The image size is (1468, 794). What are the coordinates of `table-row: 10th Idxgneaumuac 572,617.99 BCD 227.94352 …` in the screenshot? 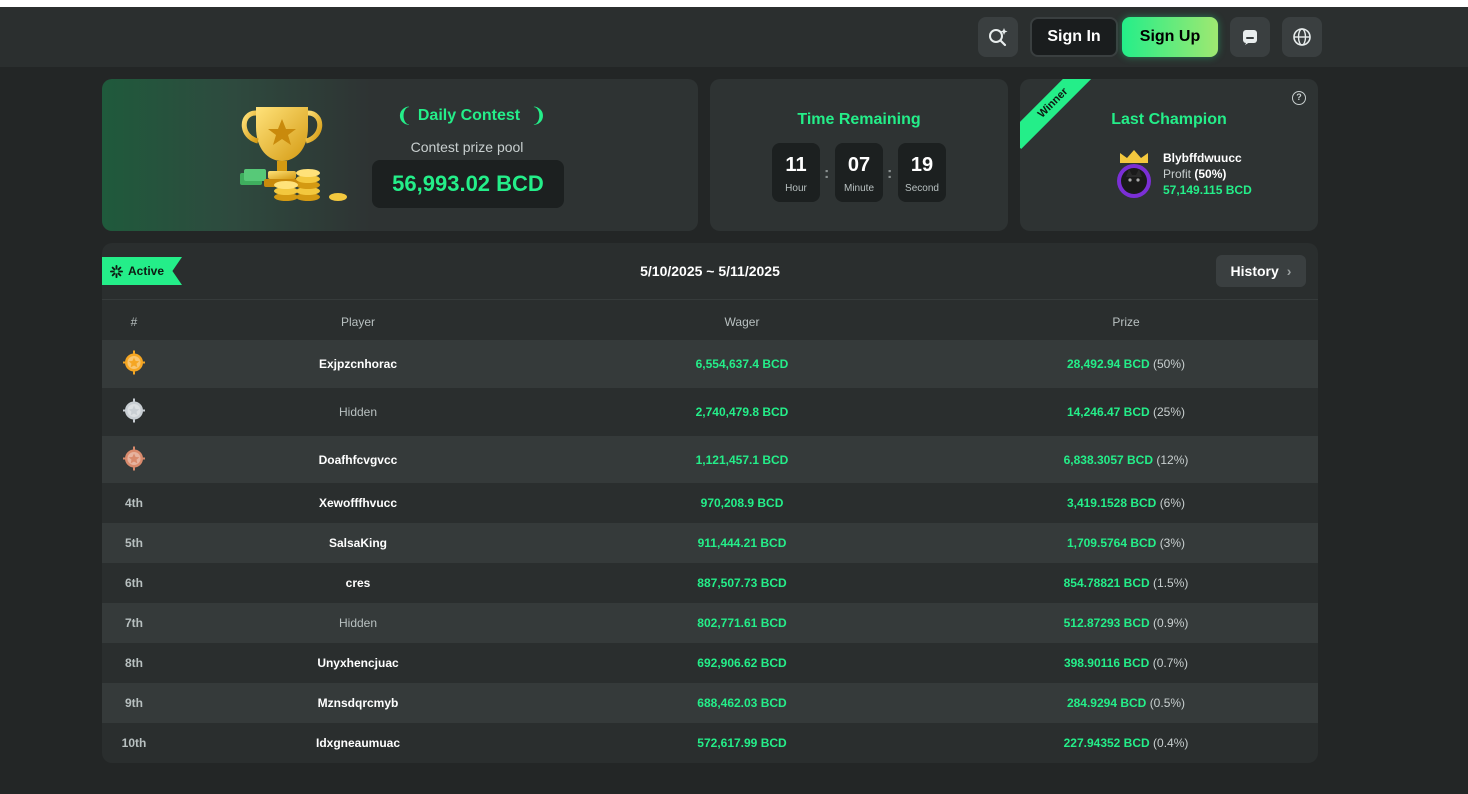 It's located at (710, 743).